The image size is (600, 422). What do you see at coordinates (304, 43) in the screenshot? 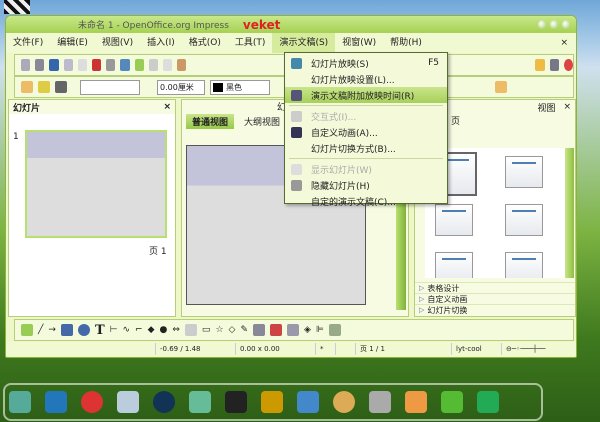
I see `menu-slideshow: 演示文稿(S)` at bounding box center [304, 43].